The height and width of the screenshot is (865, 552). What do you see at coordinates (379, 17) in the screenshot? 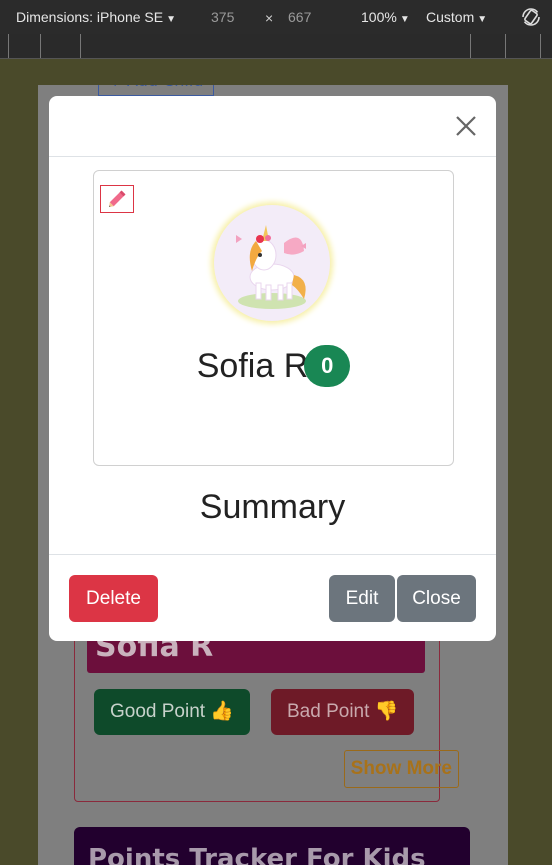
I see `zoom-label: 100%` at bounding box center [379, 17].